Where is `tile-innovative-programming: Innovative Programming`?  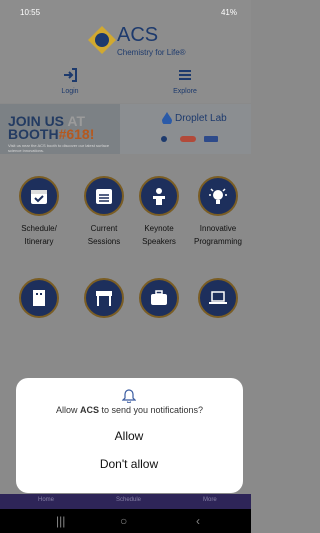 tile-innovative-programming: Innovative Programming is located at coordinates (218, 212).